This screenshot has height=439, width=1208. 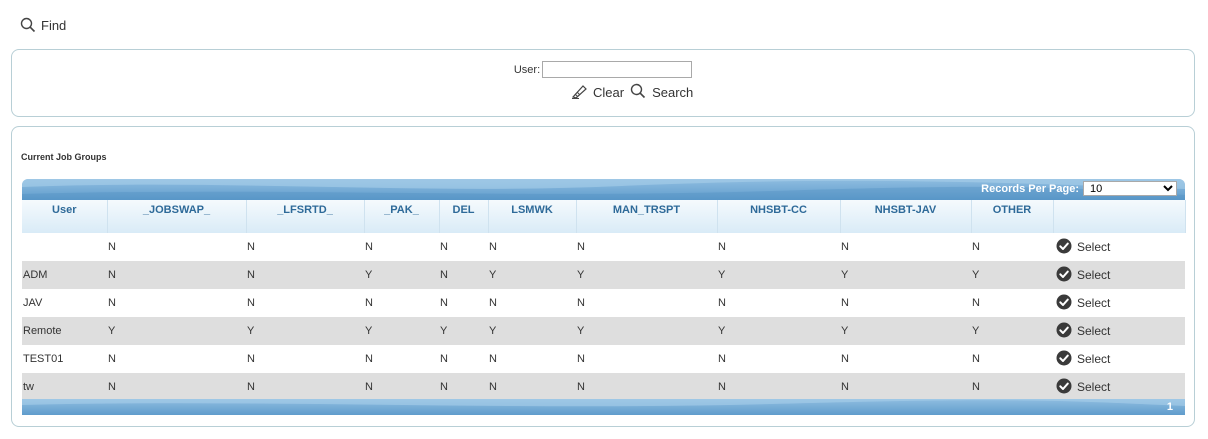 What do you see at coordinates (33, 303) in the screenshot?
I see `user-cell: JAV` at bounding box center [33, 303].